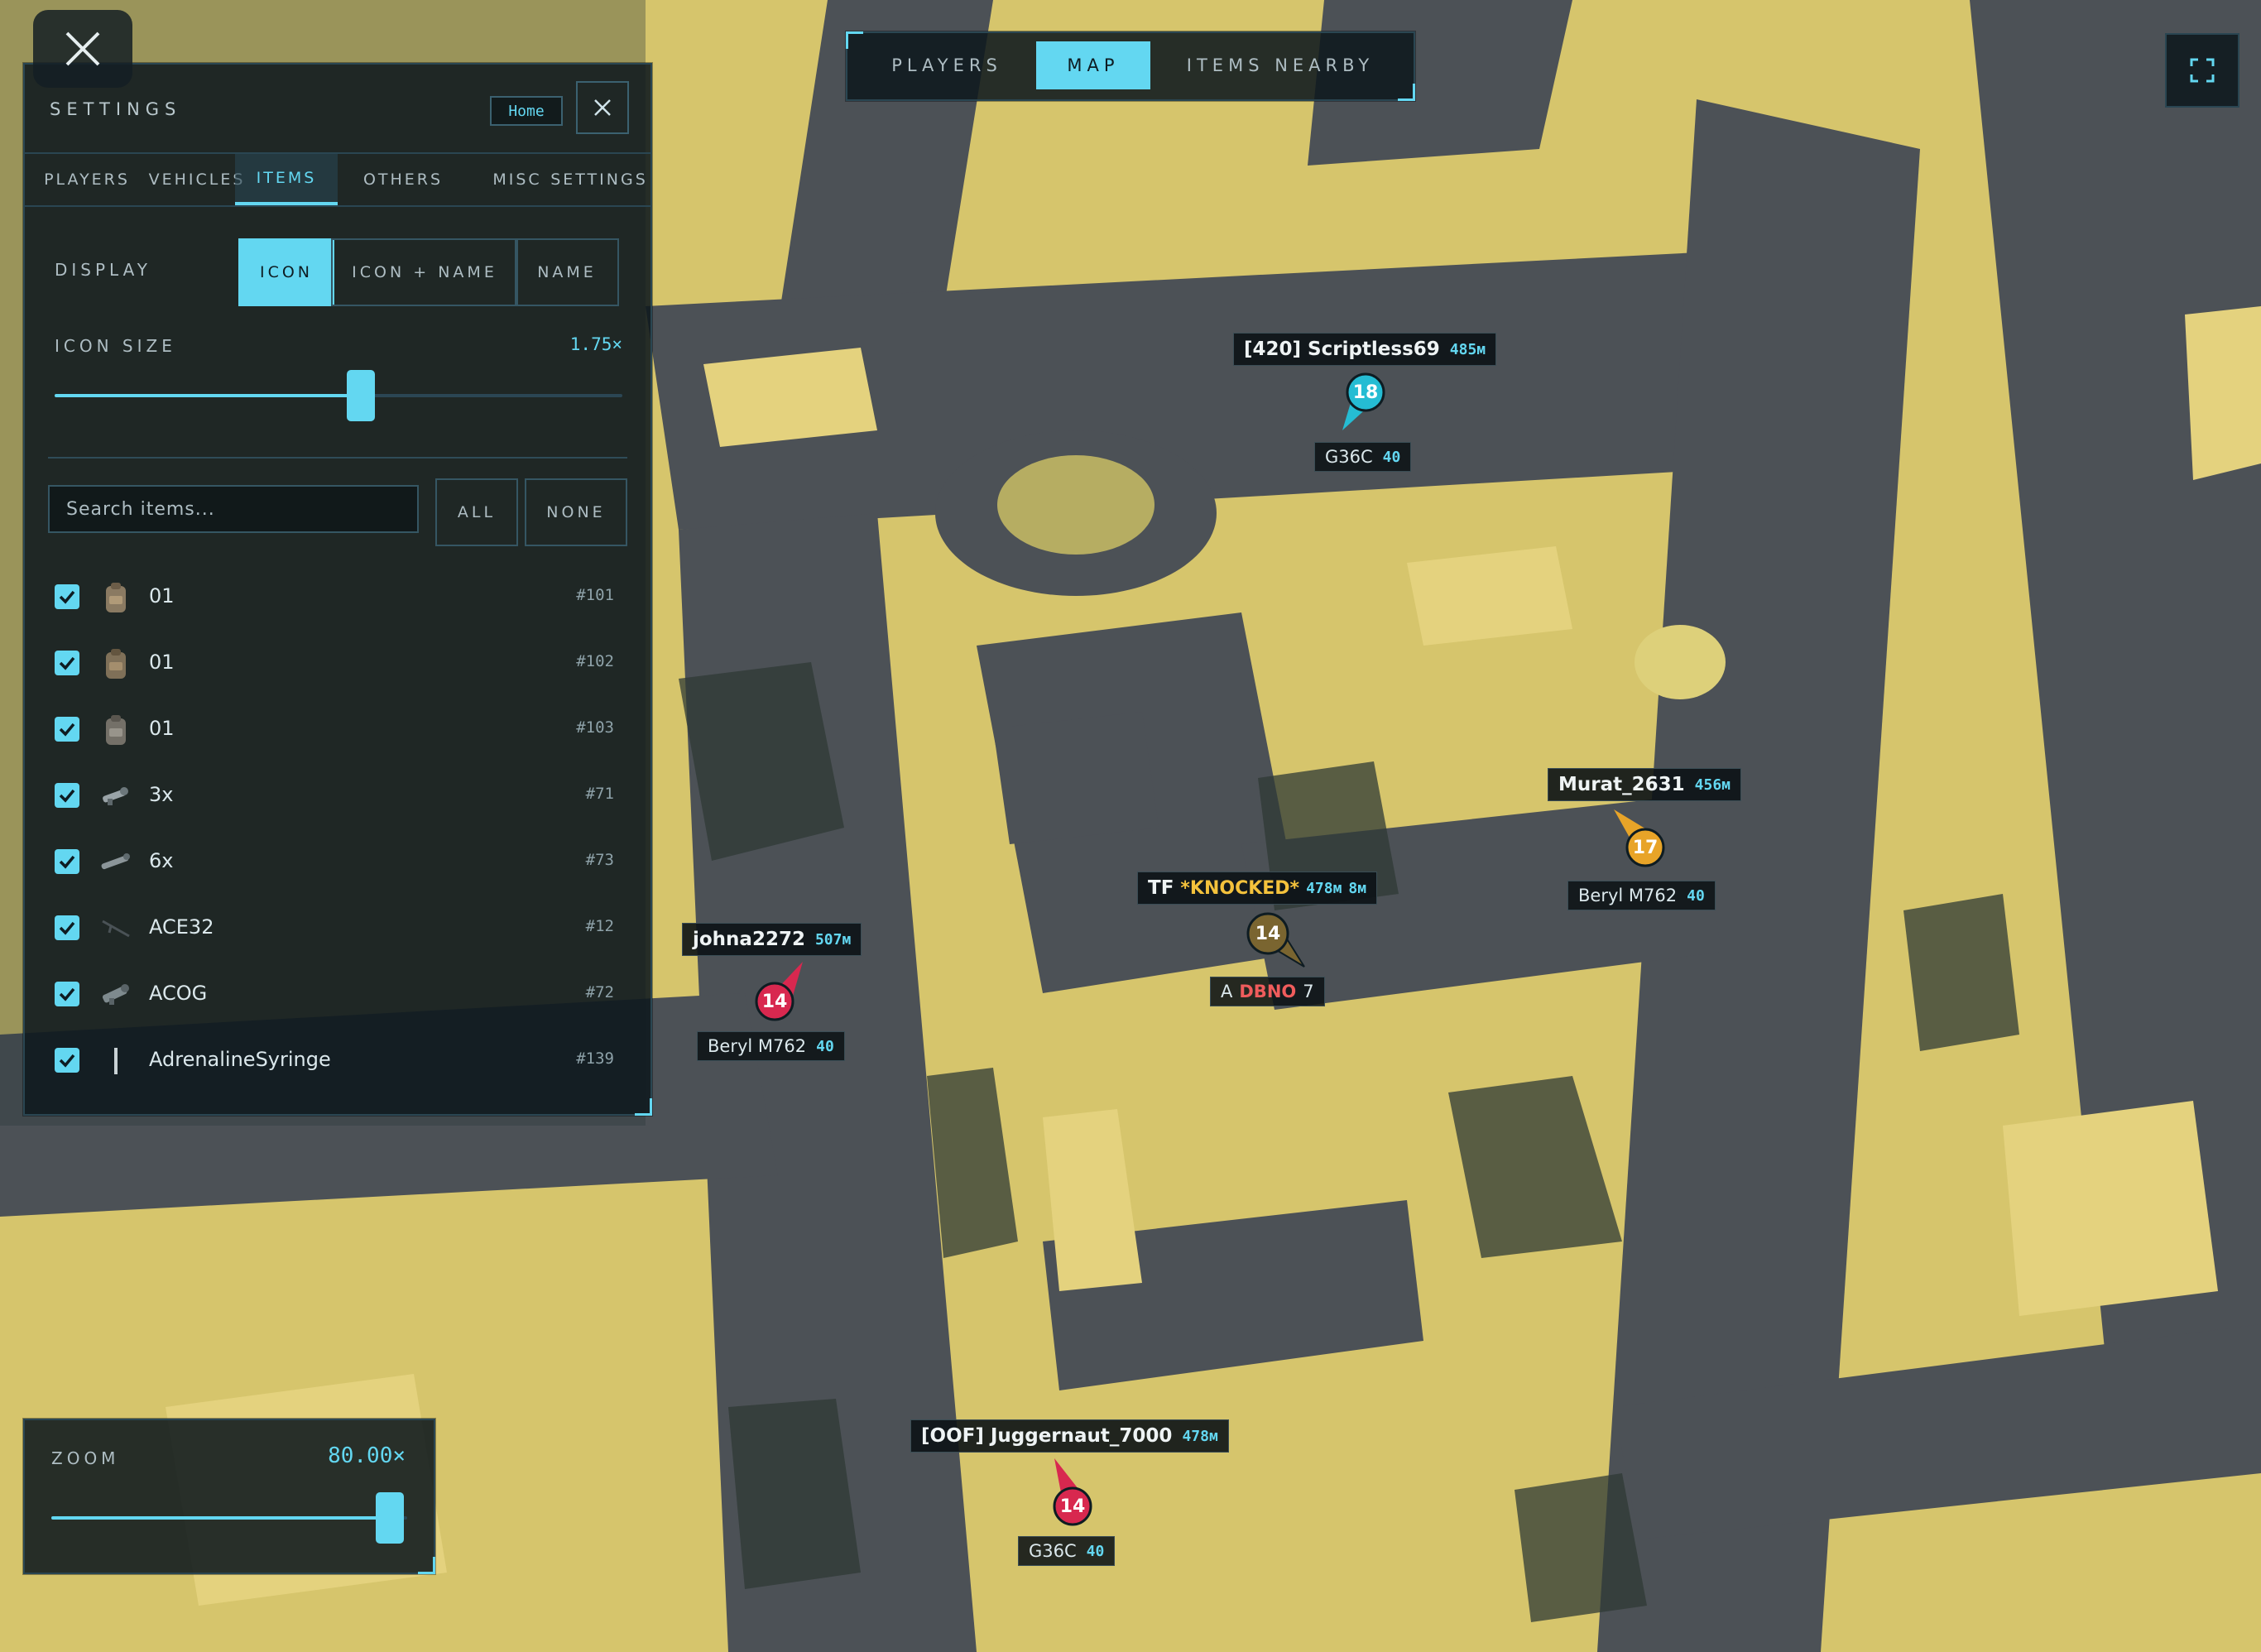 The height and width of the screenshot is (1652, 2261). What do you see at coordinates (1696, 896) in the screenshot?
I see `ammo-count: 40` at bounding box center [1696, 896].